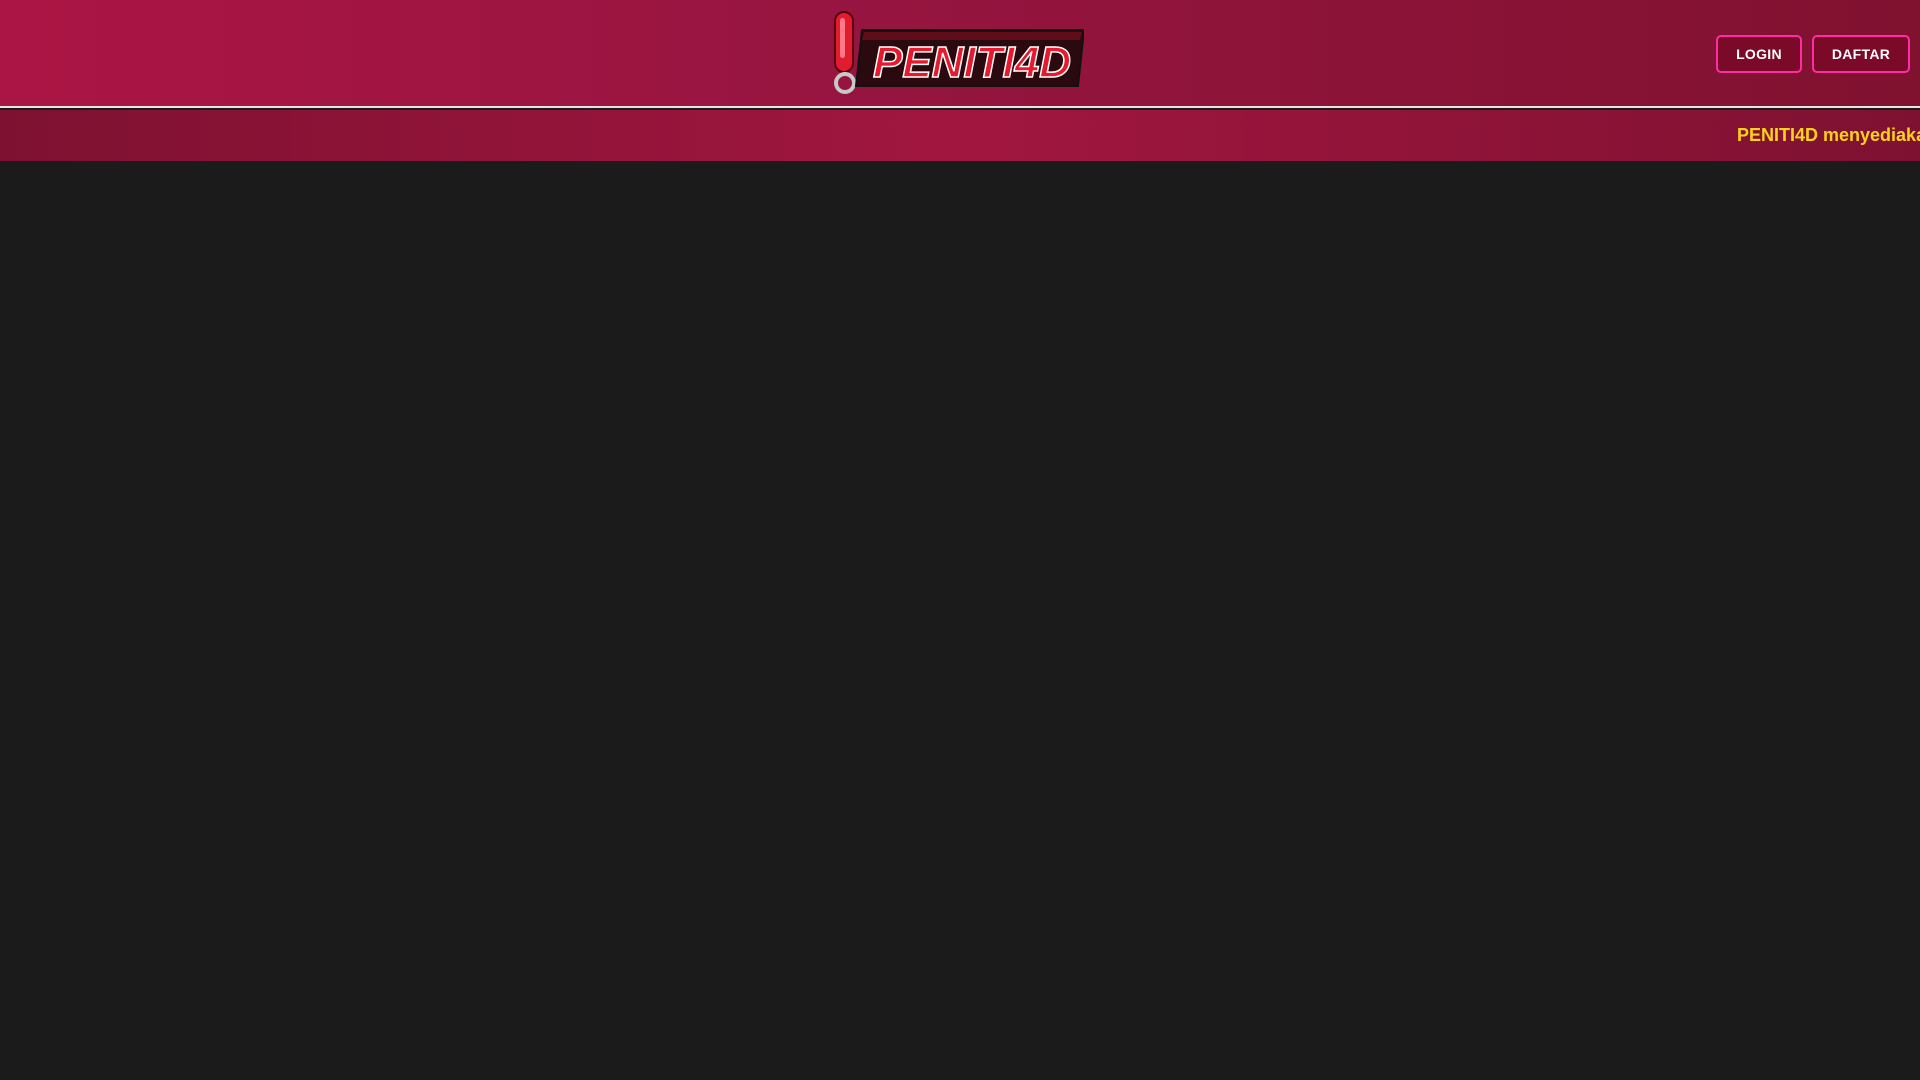  What do you see at coordinates (960, 135) in the screenshot?
I see `announcement-marquee: PENITI4D menyediaka` at bounding box center [960, 135].